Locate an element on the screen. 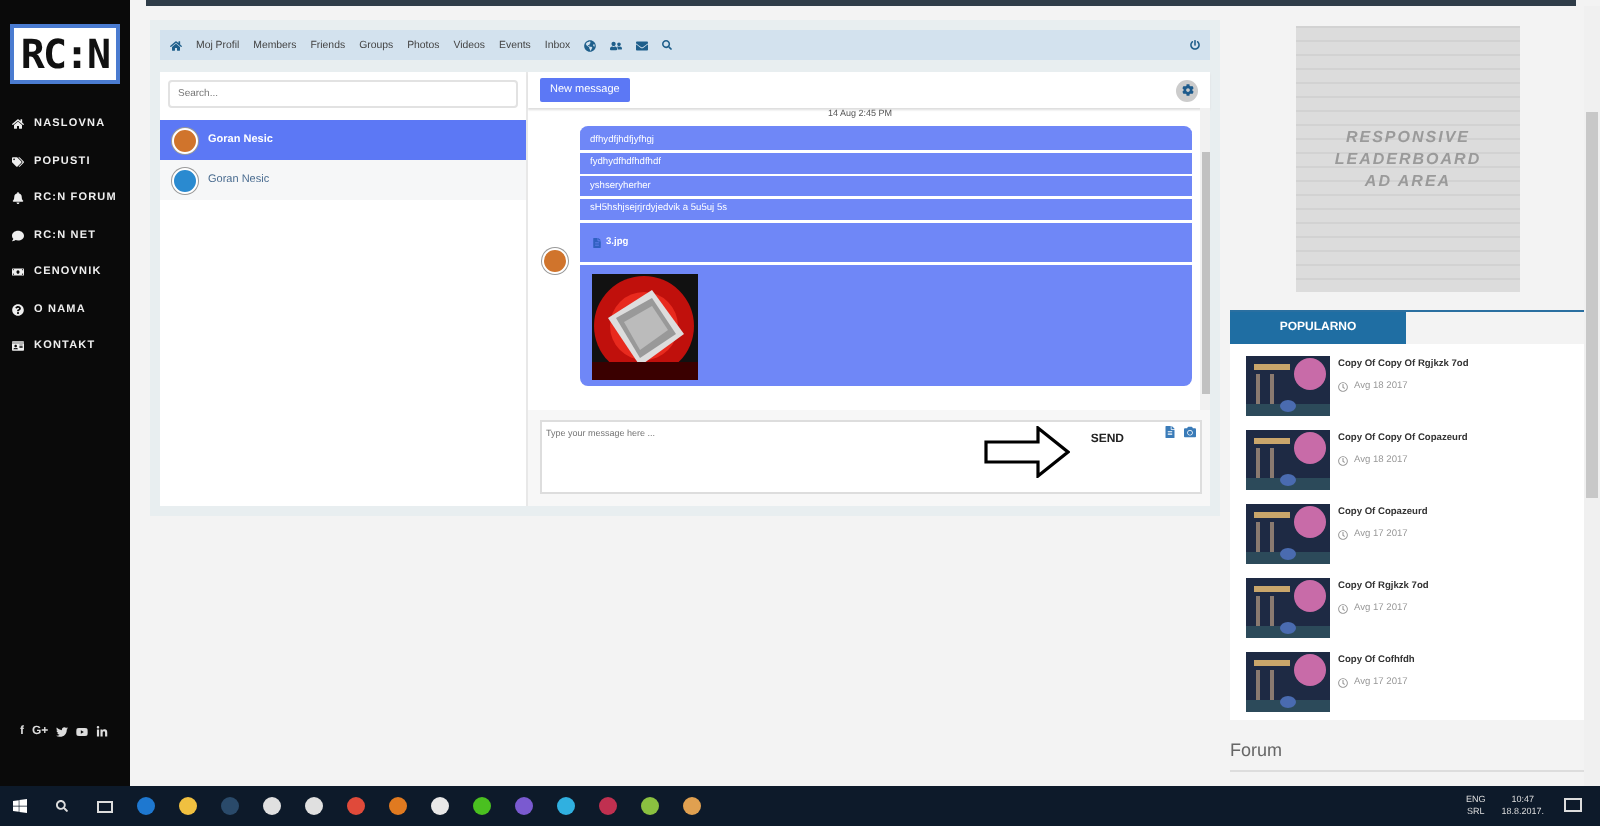  youtube-icon is located at coordinates (82, 732).